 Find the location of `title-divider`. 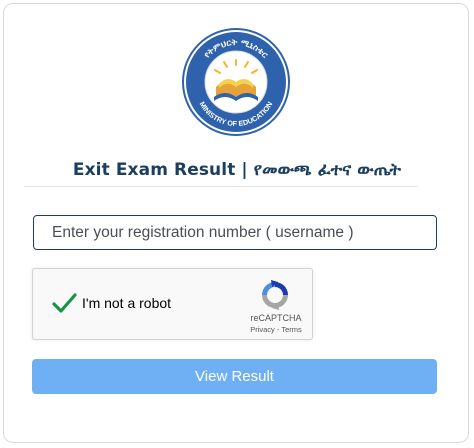

title-divider is located at coordinates (221, 186).